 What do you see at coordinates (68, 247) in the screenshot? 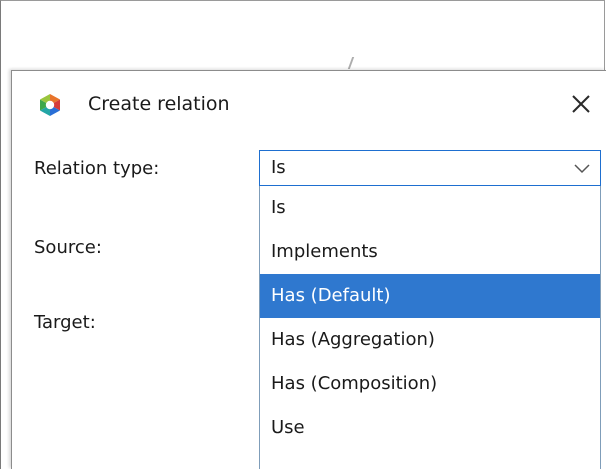
I see `source-label: Source:` at bounding box center [68, 247].